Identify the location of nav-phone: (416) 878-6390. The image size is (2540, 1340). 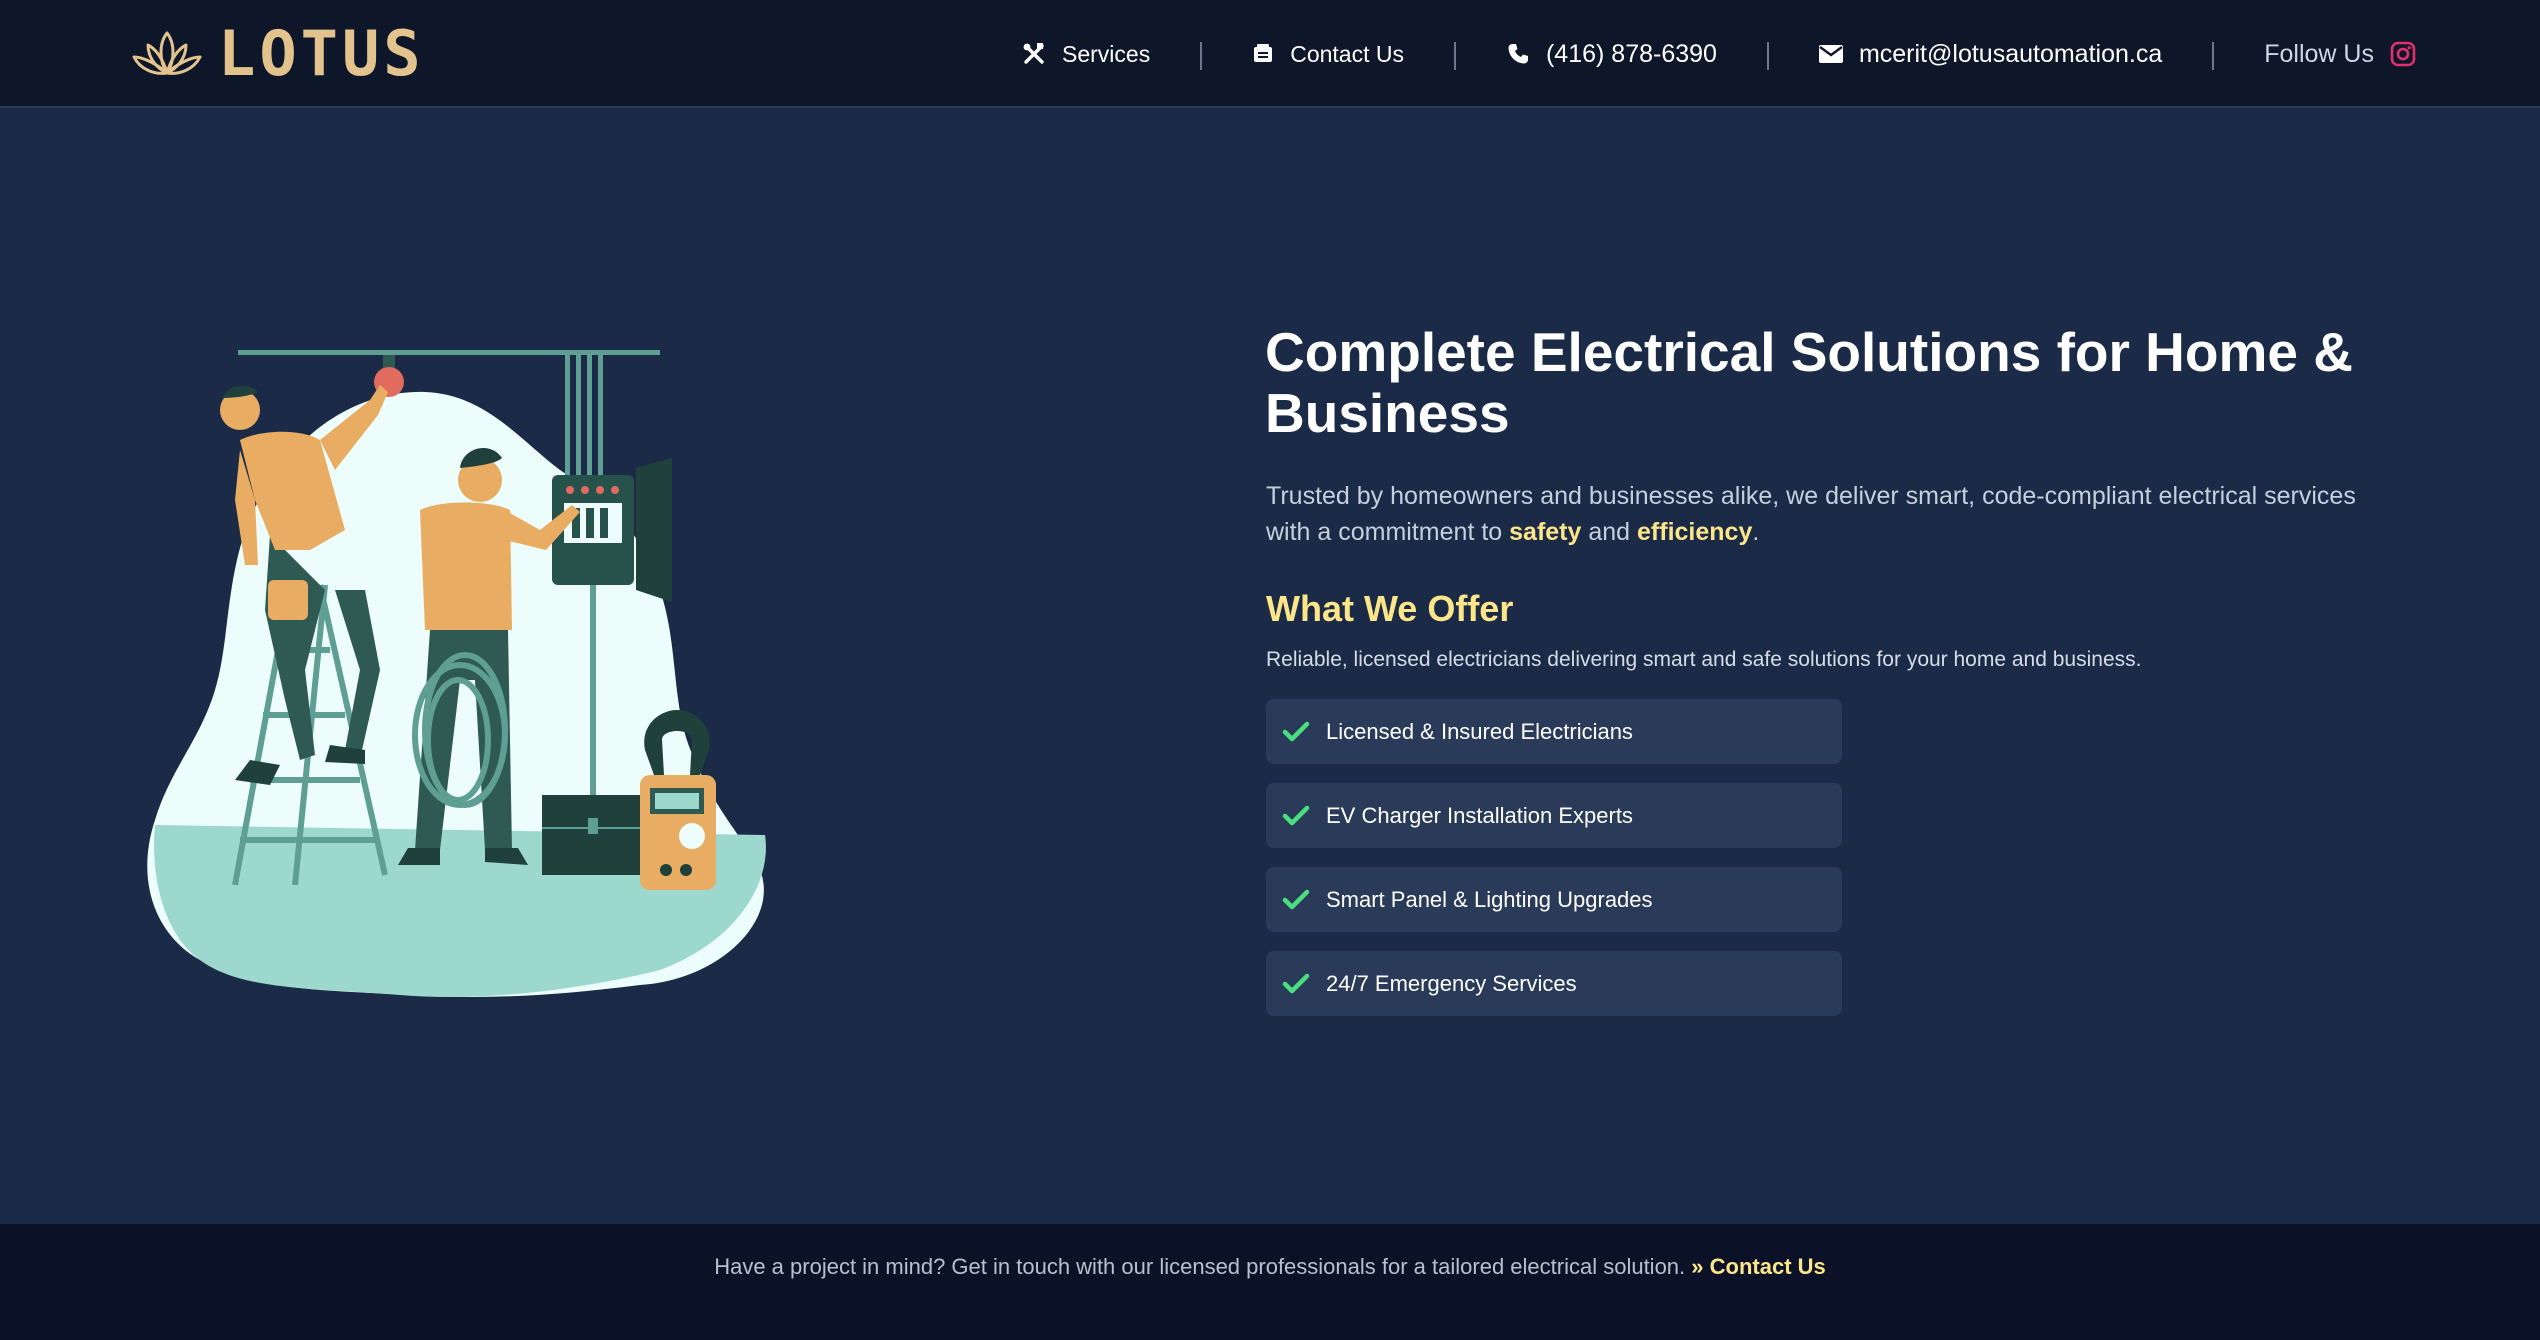
(1611, 54).